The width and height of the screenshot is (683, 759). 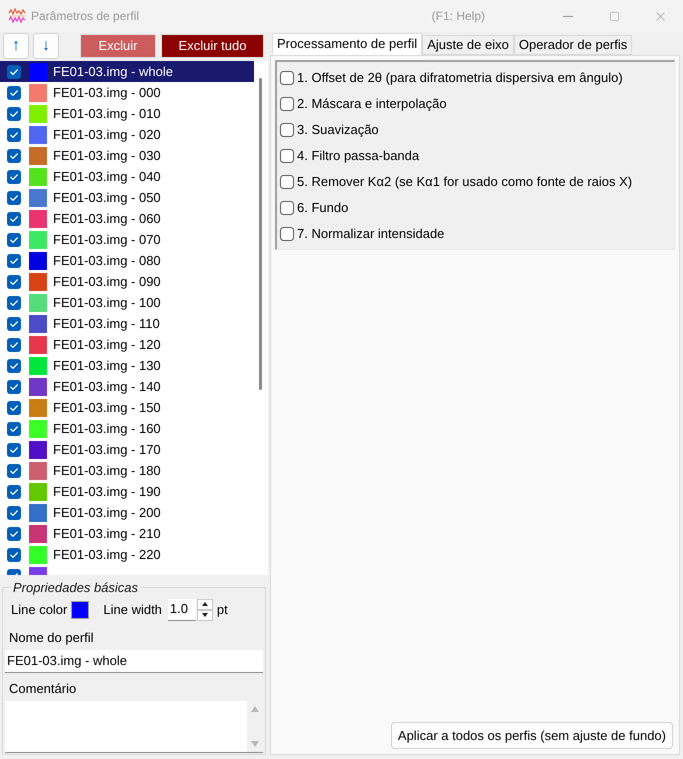 What do you see at coordinates (322, 208) in the screenshot?
I see `step-label: 6. Fundo` at bounding box center [322, 208].